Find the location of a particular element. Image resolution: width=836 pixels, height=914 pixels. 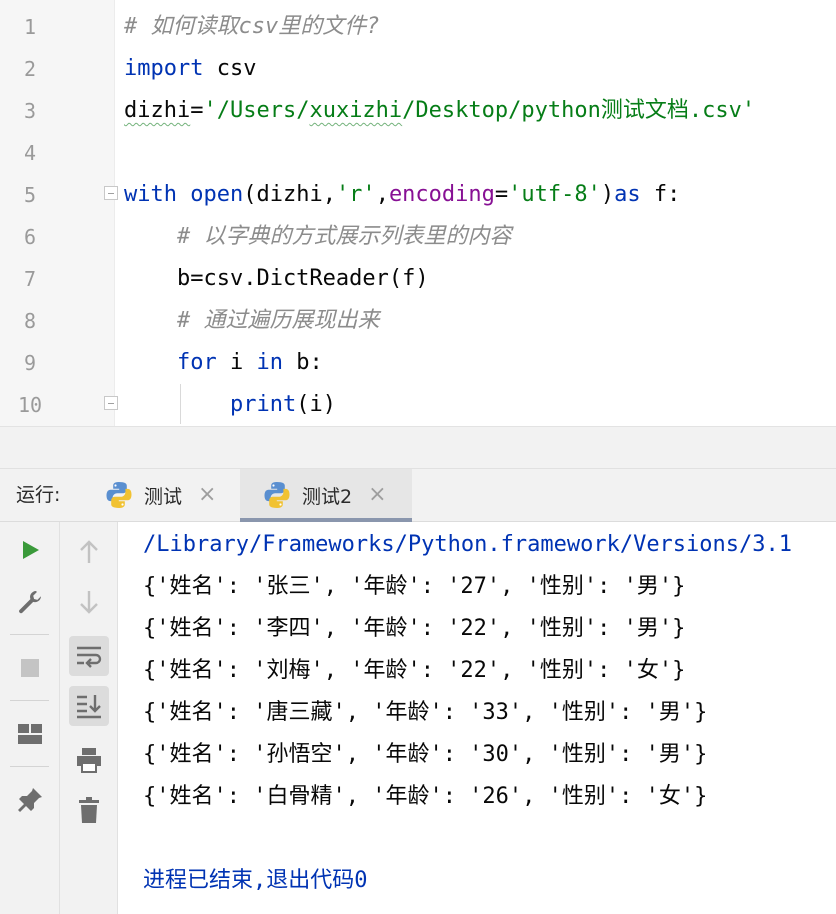

print-button is located at coordinates (89, 760).